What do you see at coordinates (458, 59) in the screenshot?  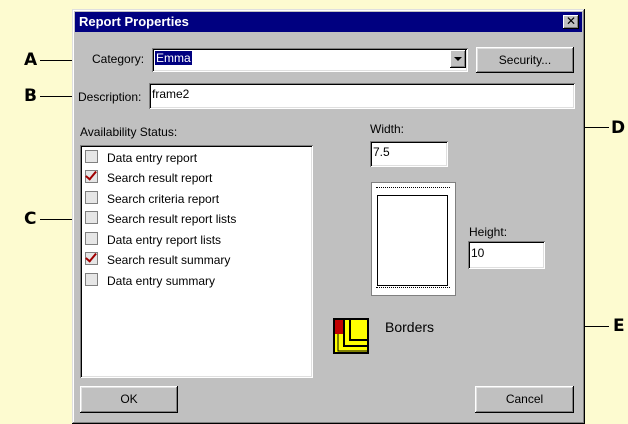 I see `chevron-down-icon` at bounding box center [458, 59].